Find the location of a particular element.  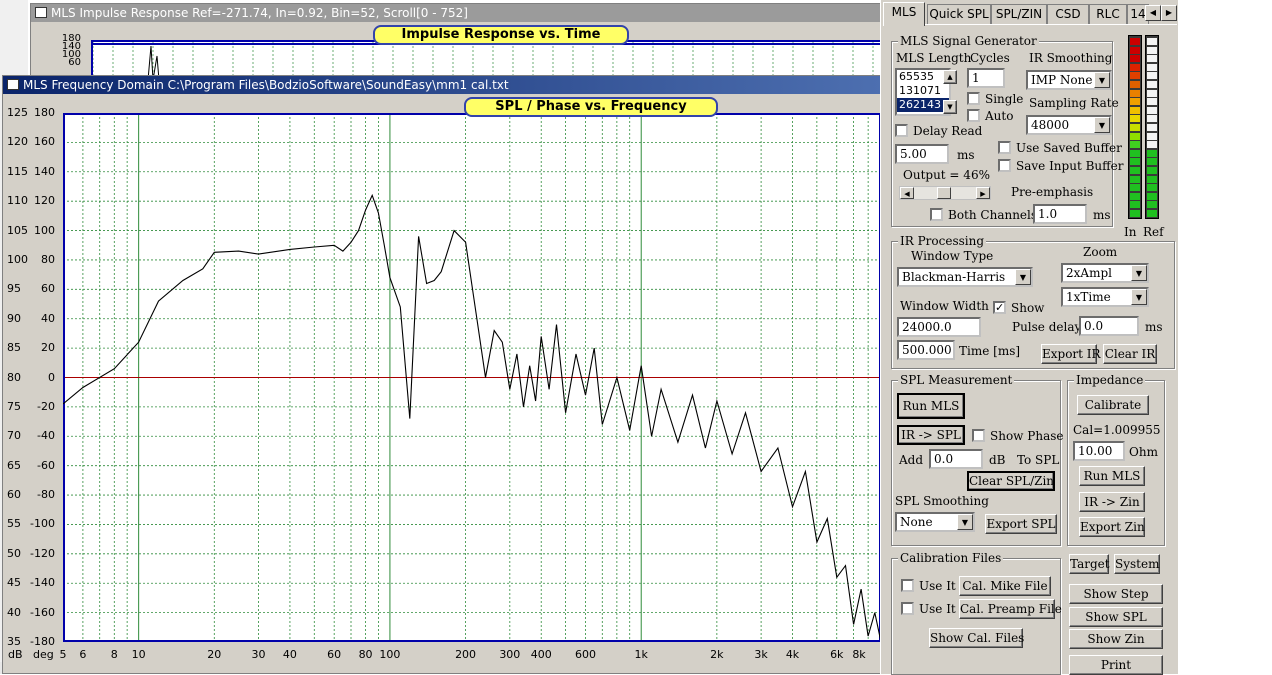

slider-left-arrow-icon: ◀ is located at coordinates (907, 193).